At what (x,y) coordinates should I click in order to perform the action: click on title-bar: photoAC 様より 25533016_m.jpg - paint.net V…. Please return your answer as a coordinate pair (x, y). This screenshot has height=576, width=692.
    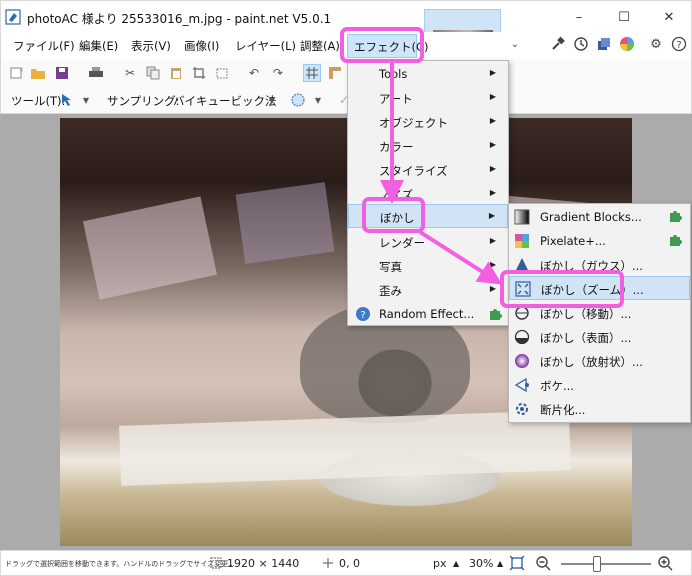
    Looking at the image, I should click on (346, 30).